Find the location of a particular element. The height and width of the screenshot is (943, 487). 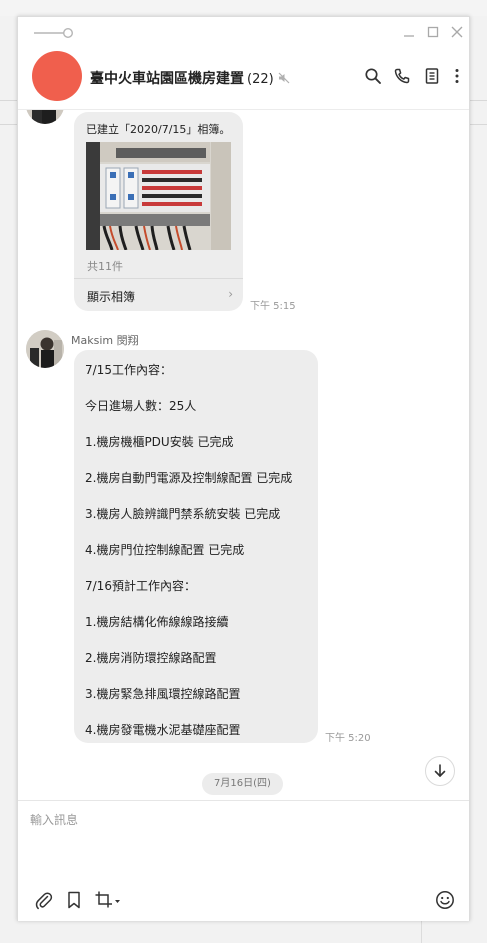

message-composer is located at coordinates (243, 860).